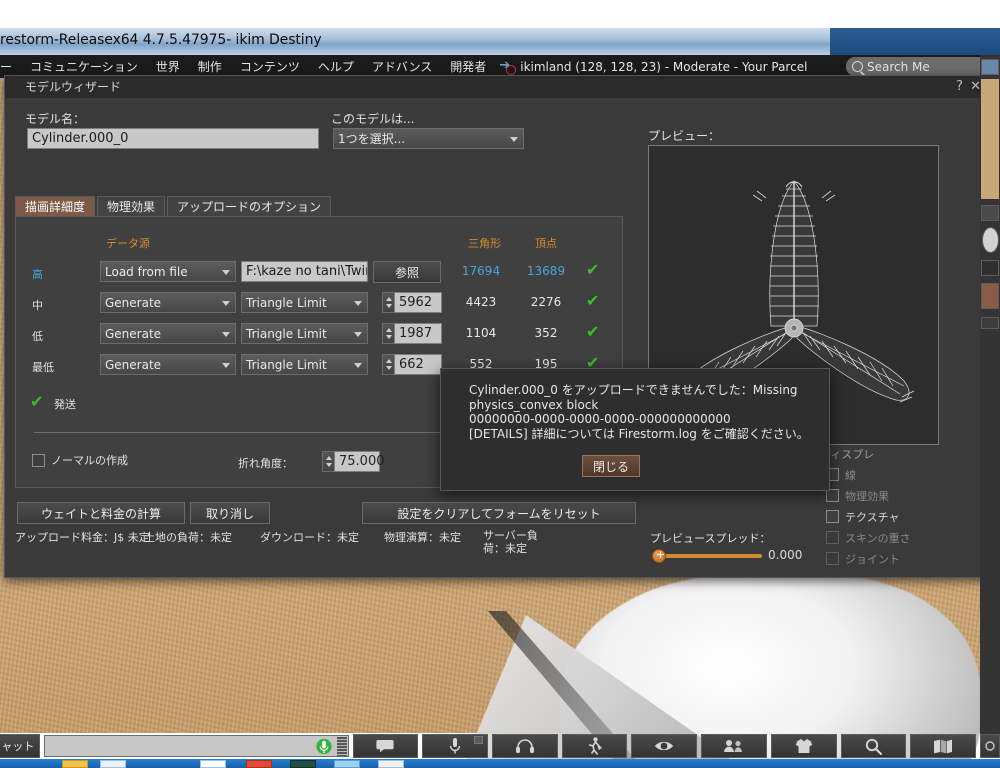  I want to click on display-option-skin-weight-label: スキンの重さ, so click(878, 538).